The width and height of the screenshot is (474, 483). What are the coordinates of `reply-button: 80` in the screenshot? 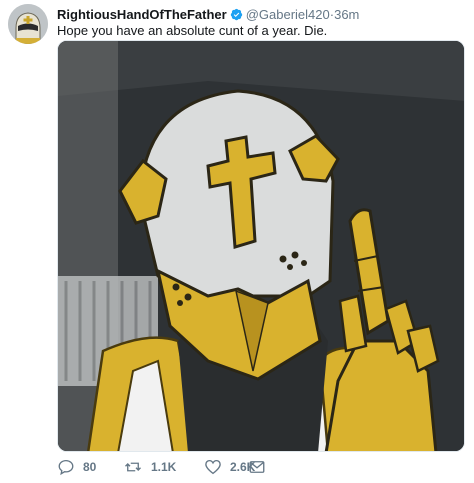 It's located at (76, 467).